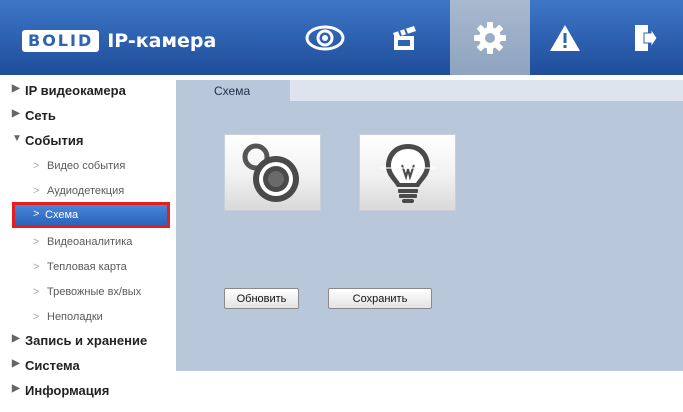 This screenshot has width=683, height=412. What do you see at coordinates (67, 390) in the screenshot?
I see `sidebar-item-label: Информация` at bounding box center [67, 390].